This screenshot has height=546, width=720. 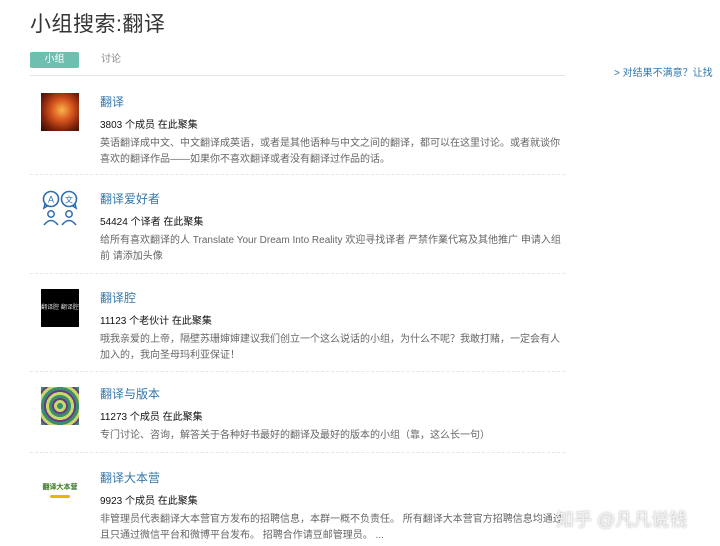 I want to click on result-tabs: 小组 讨论, so click(x=75, y=60).